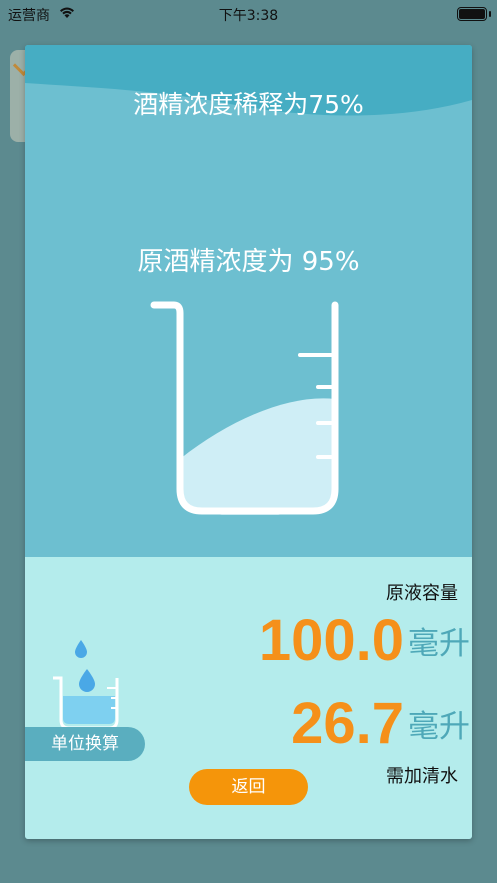  I want to click on small-beaker-icon, so click(86, 685).